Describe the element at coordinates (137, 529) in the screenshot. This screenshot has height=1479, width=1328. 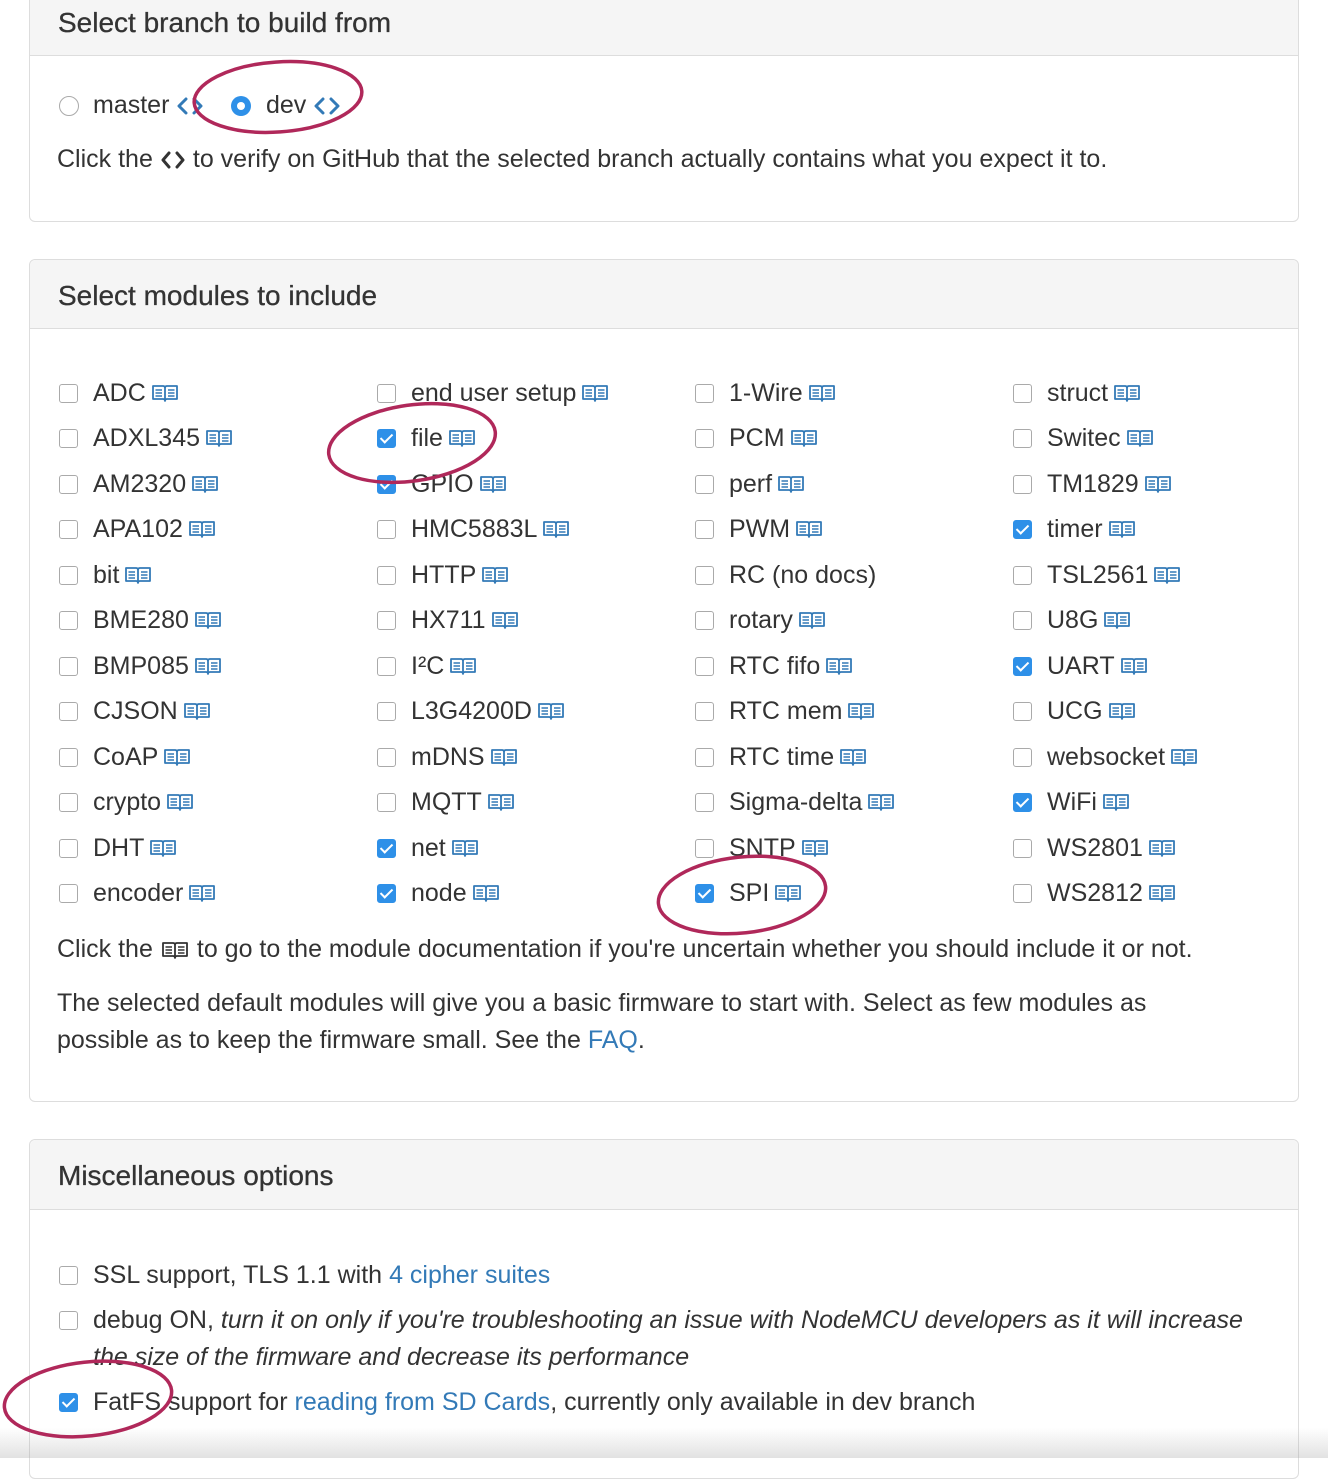
I see `module-option: APA102` at that location.